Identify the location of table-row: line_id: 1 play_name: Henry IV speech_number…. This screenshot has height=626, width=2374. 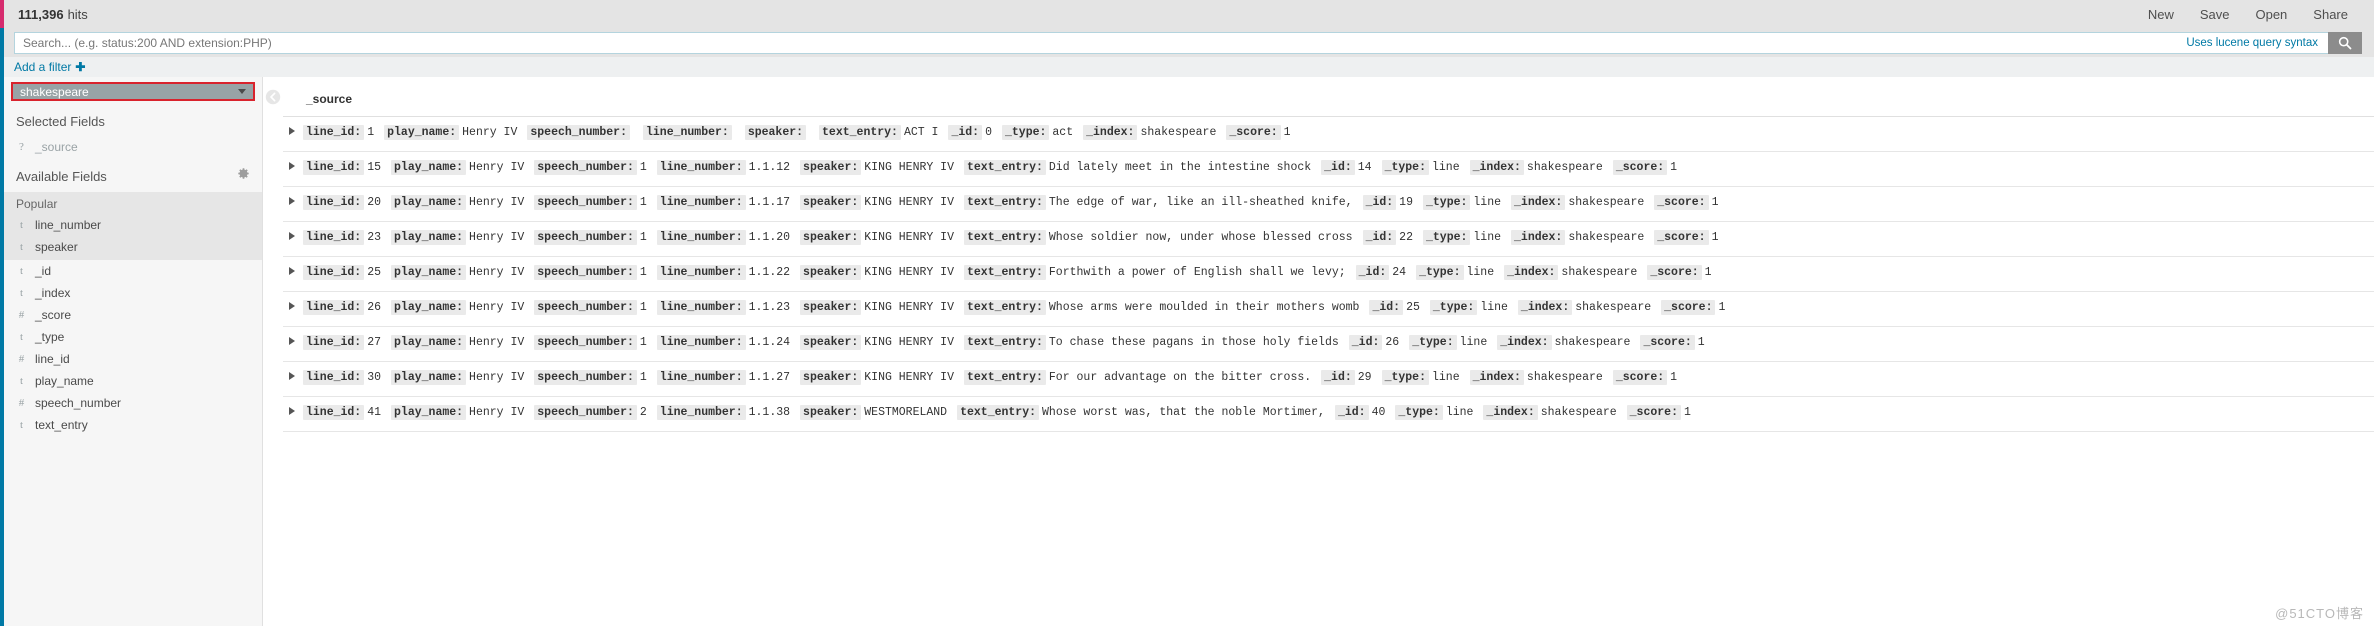
(1328, 134).